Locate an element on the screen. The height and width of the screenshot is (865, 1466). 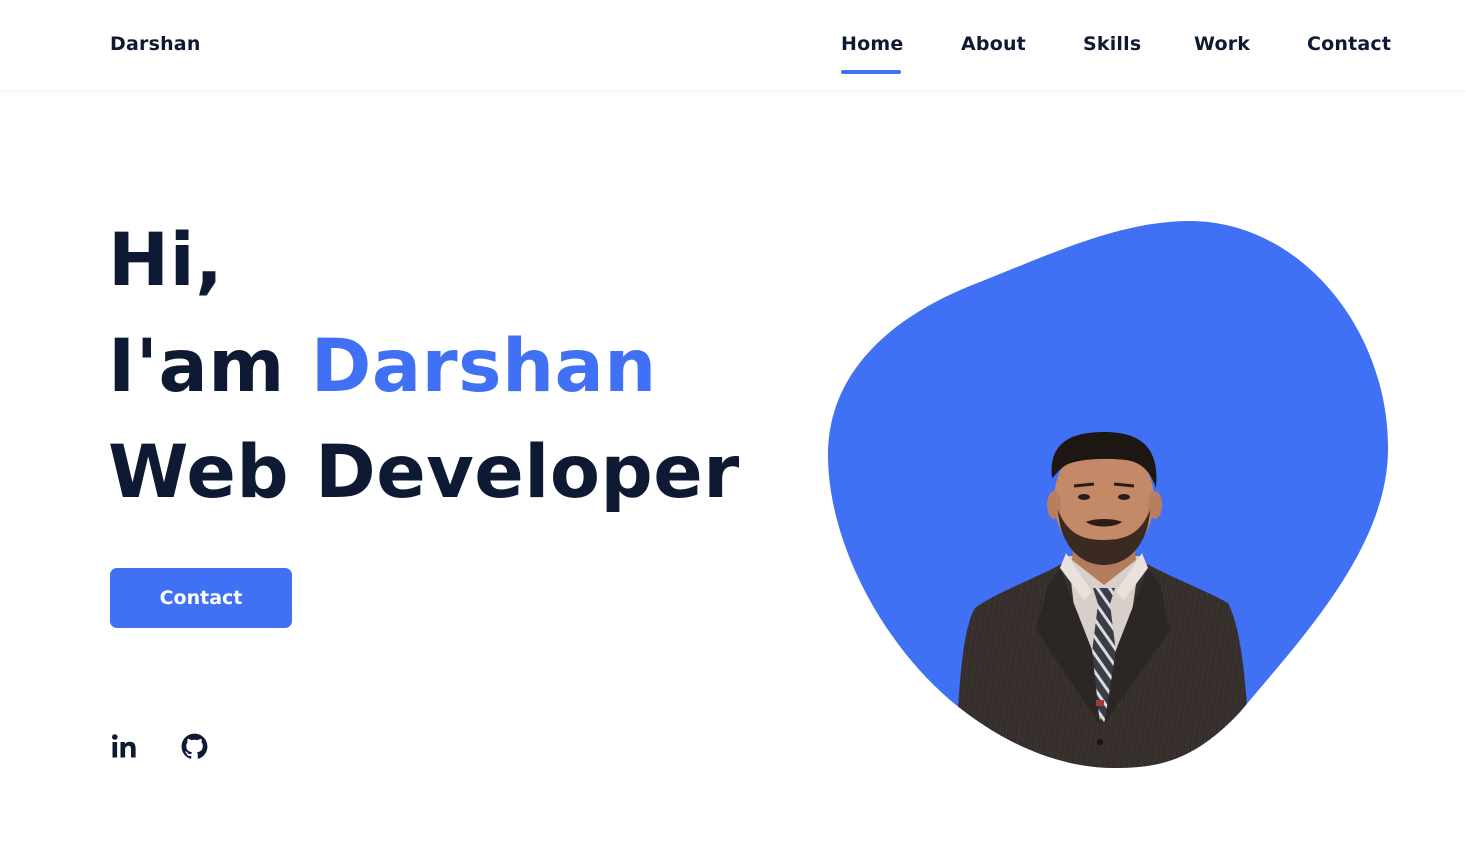
nav-link-home: Home is located at coordinates (872, 44).